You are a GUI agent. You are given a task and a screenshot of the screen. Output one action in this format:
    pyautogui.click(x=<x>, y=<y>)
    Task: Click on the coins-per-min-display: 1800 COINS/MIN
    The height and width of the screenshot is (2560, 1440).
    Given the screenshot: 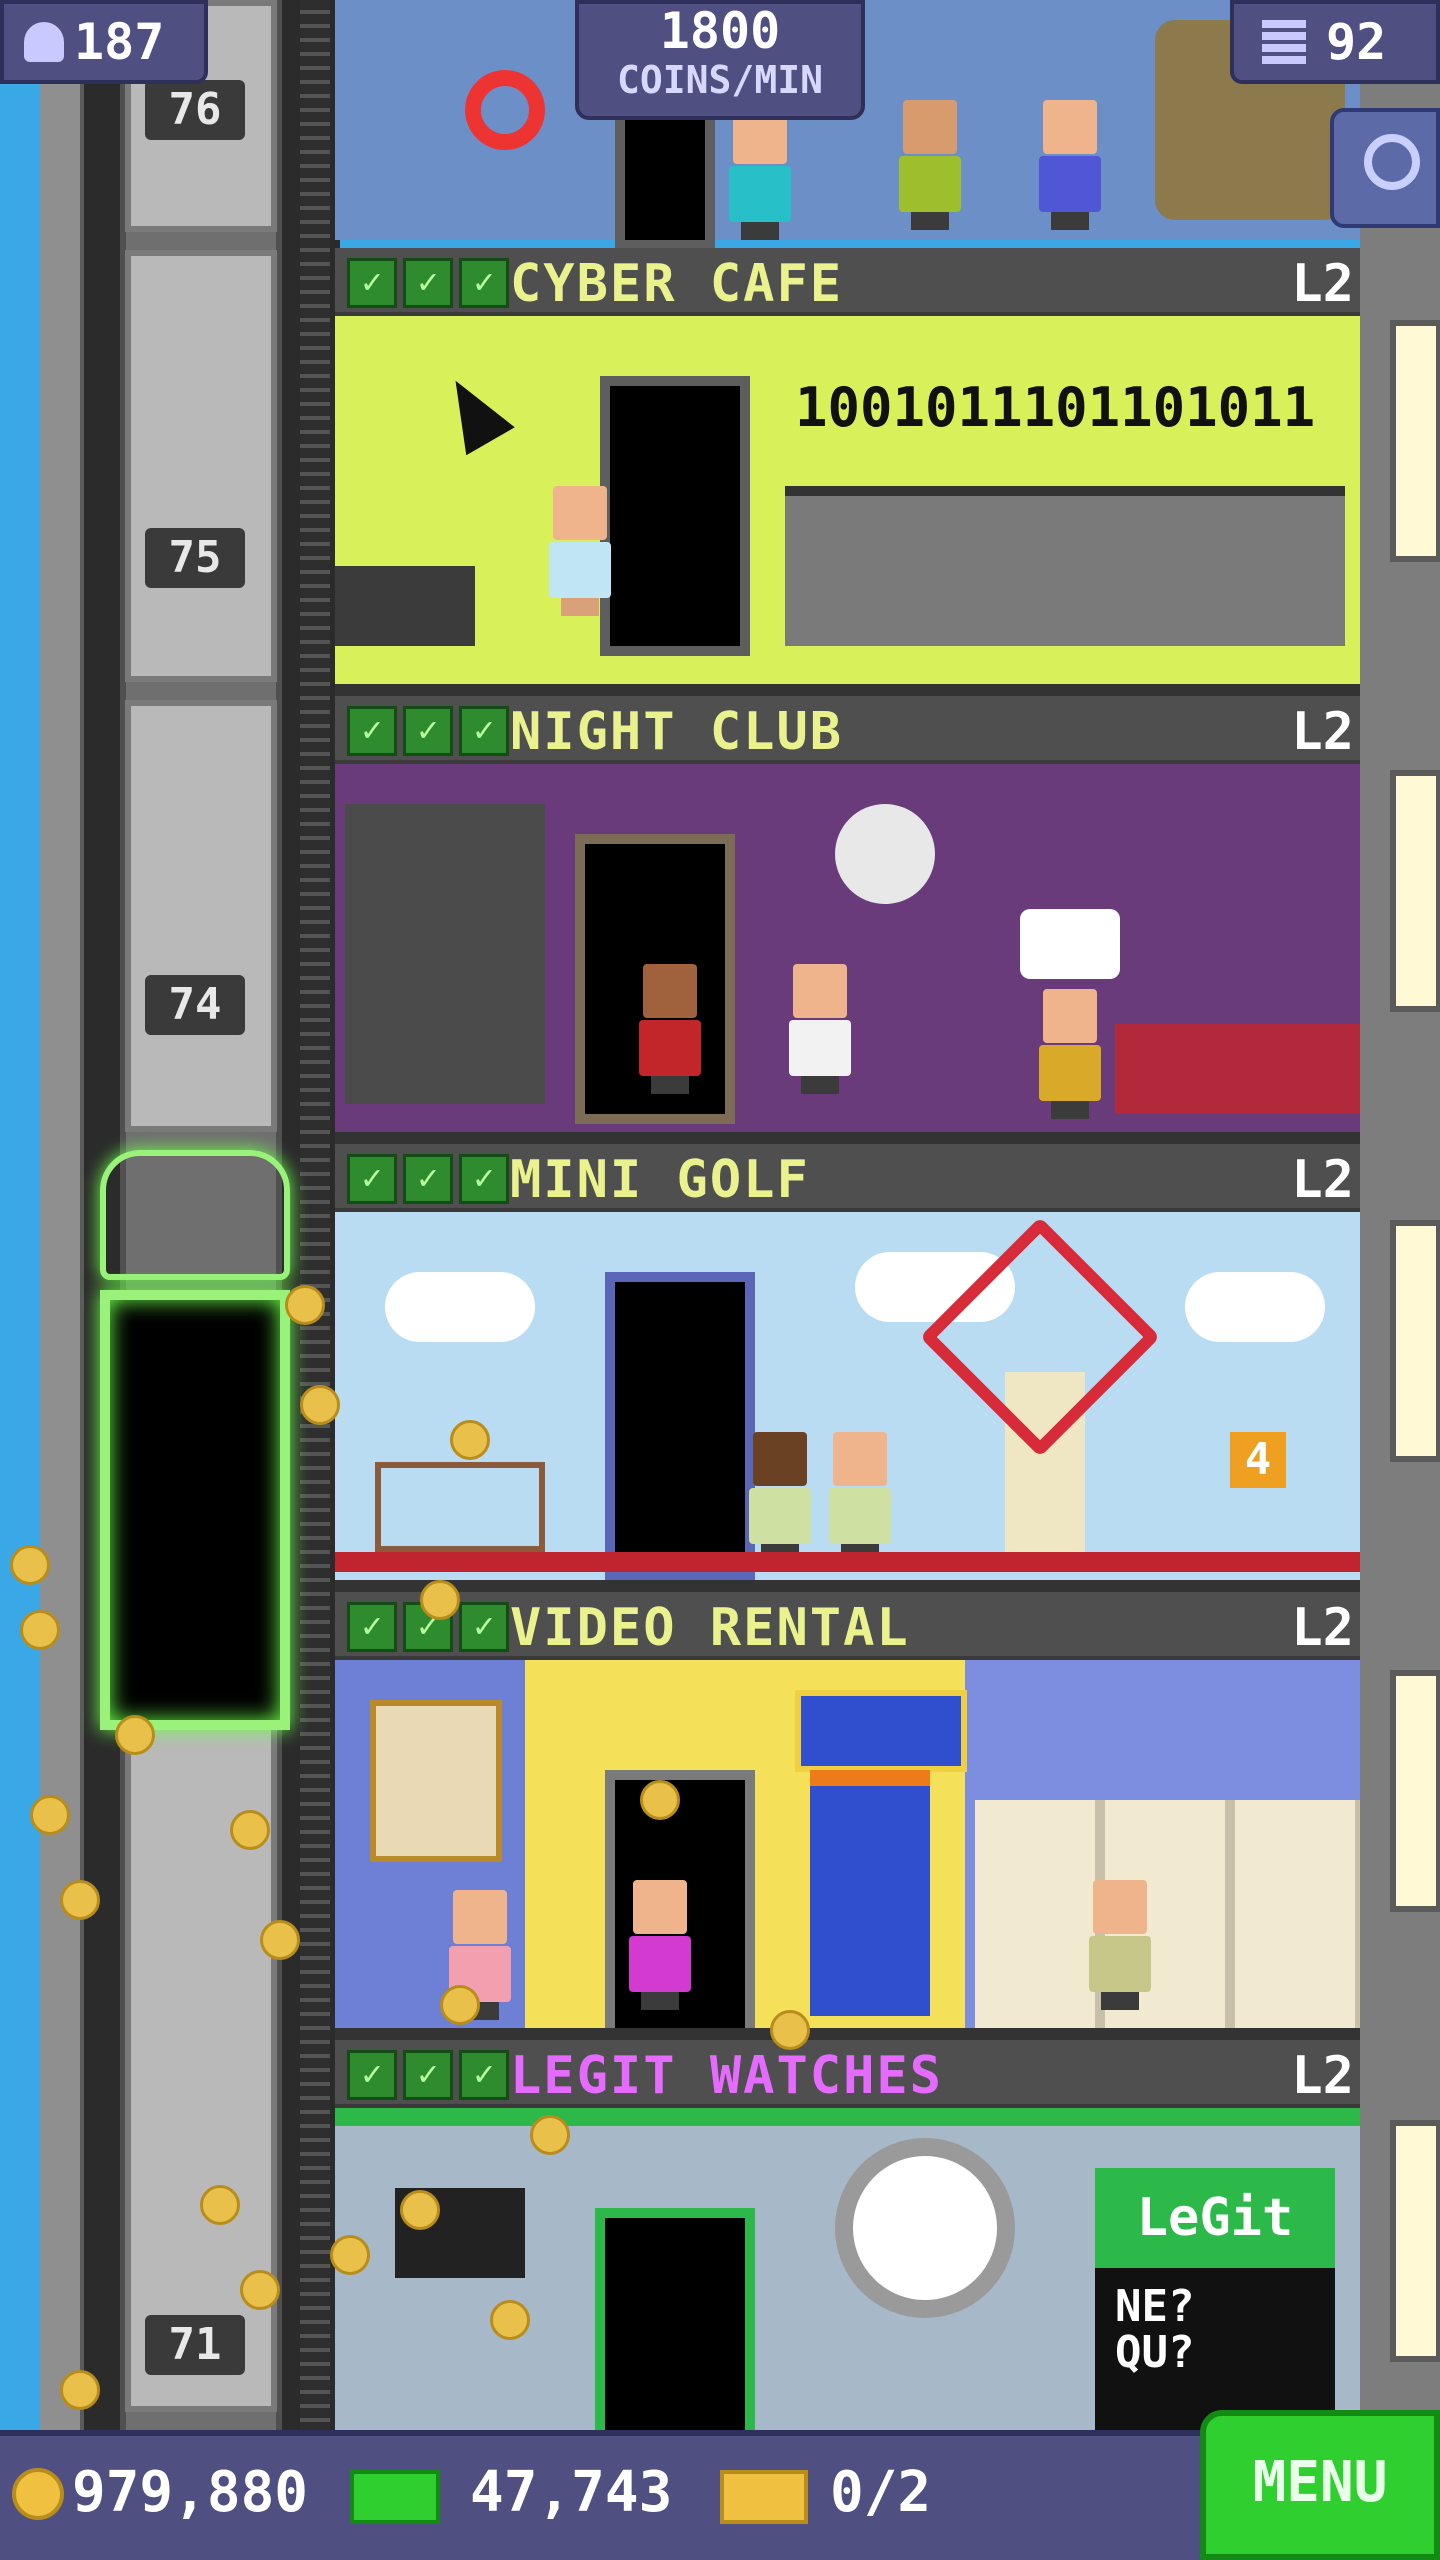 What is the action you would take?
    pyautogui.click(x=720, y=60)
    